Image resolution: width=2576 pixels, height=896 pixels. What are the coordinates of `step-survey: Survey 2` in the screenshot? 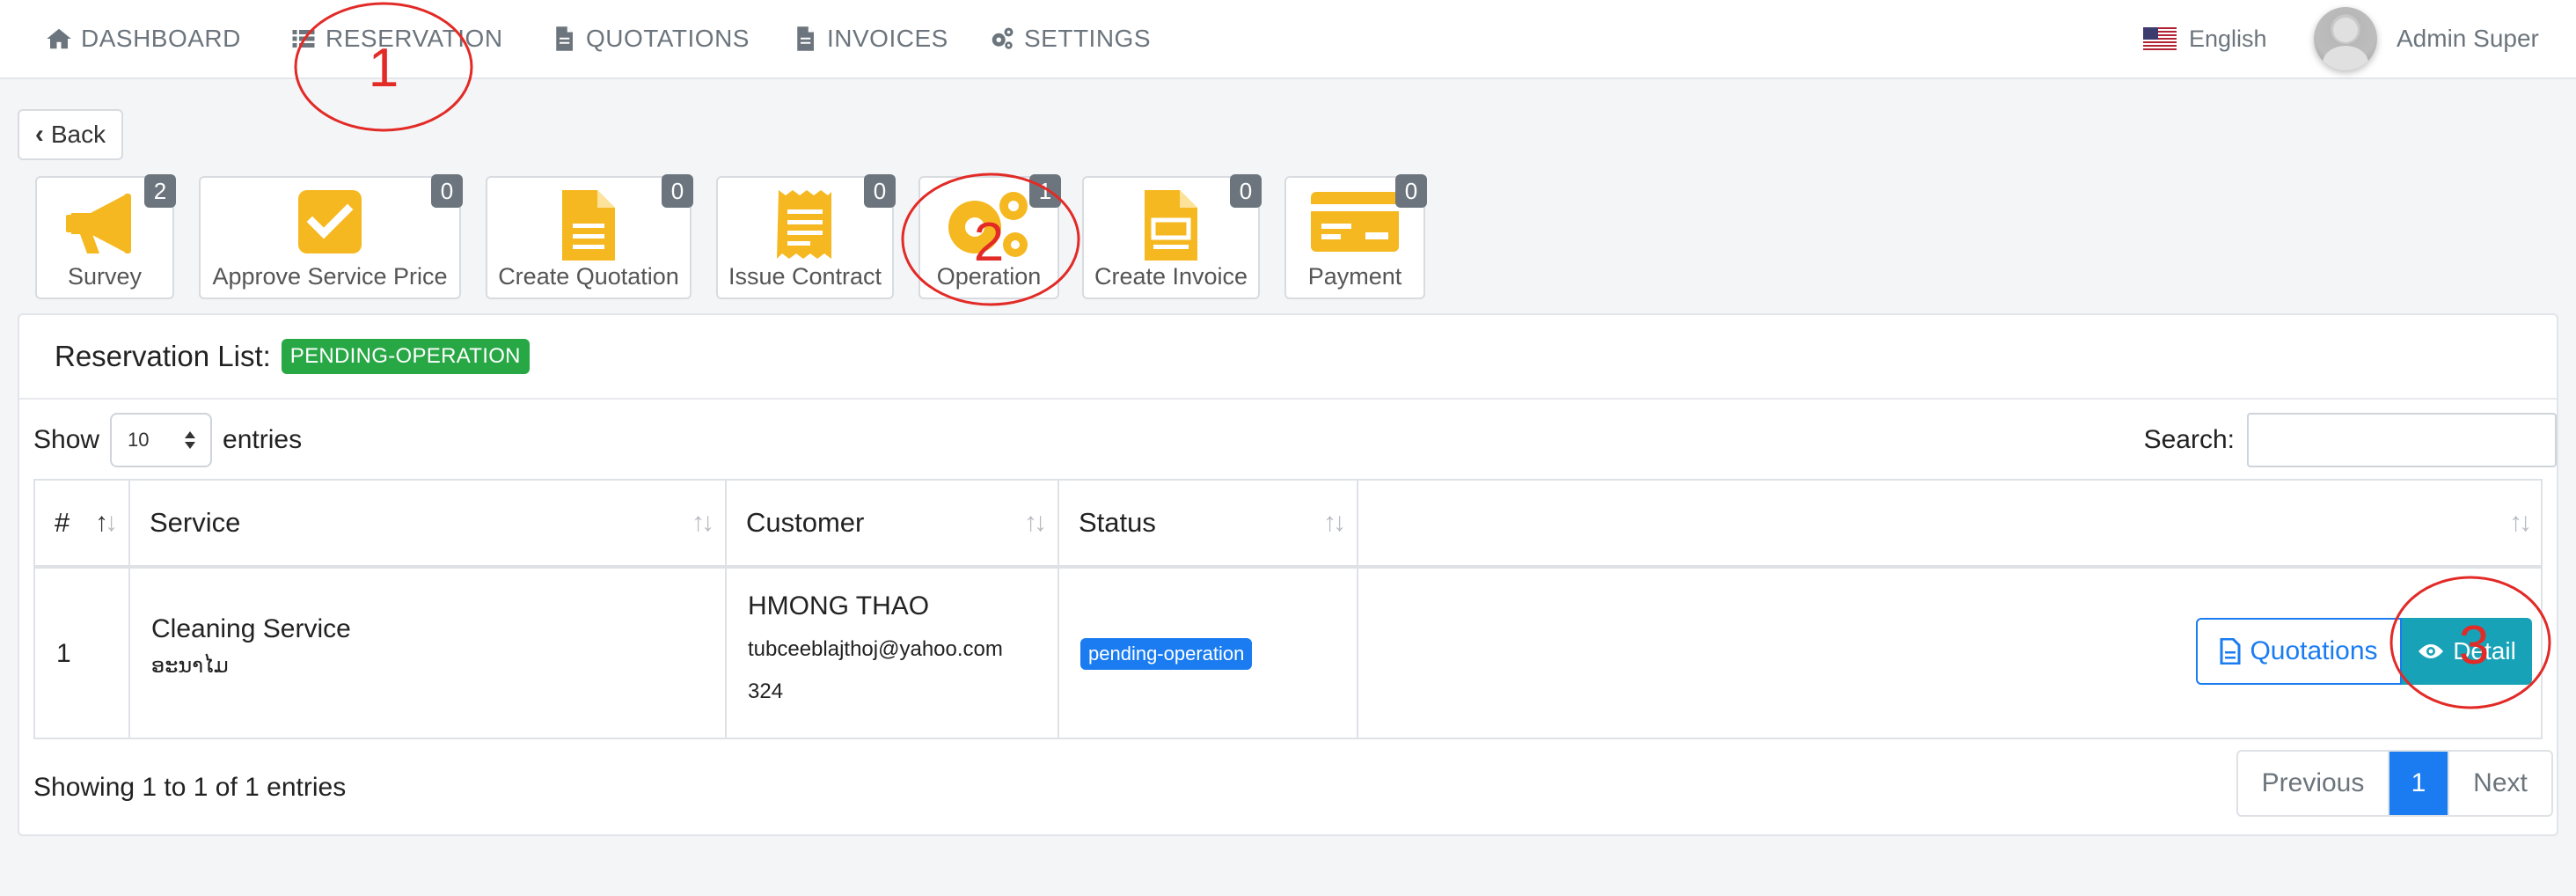 It's located at (105, 236).